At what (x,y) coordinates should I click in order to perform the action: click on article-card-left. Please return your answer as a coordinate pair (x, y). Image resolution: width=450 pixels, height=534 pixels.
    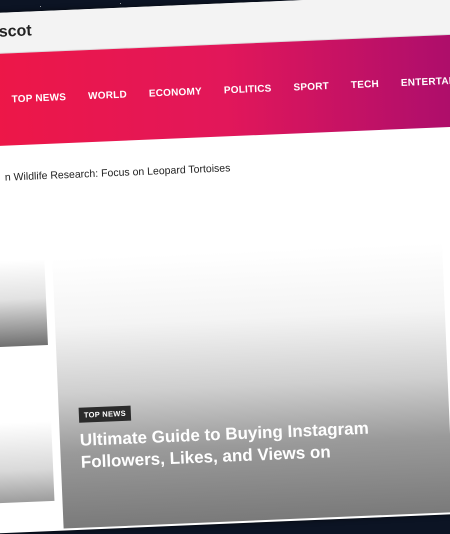
    Looking at the image, I should click on (24, 303).